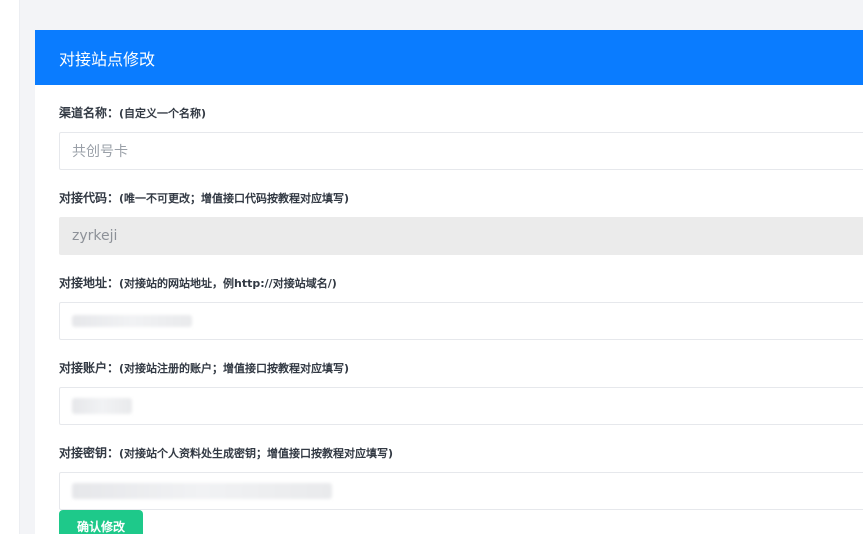 The width and height of the screenshot is (863, 534). What do you see at coordinates (95, 236) in the screenshot?
I see `api-code-value: zyrkeji` at bounding box center [95, 236].